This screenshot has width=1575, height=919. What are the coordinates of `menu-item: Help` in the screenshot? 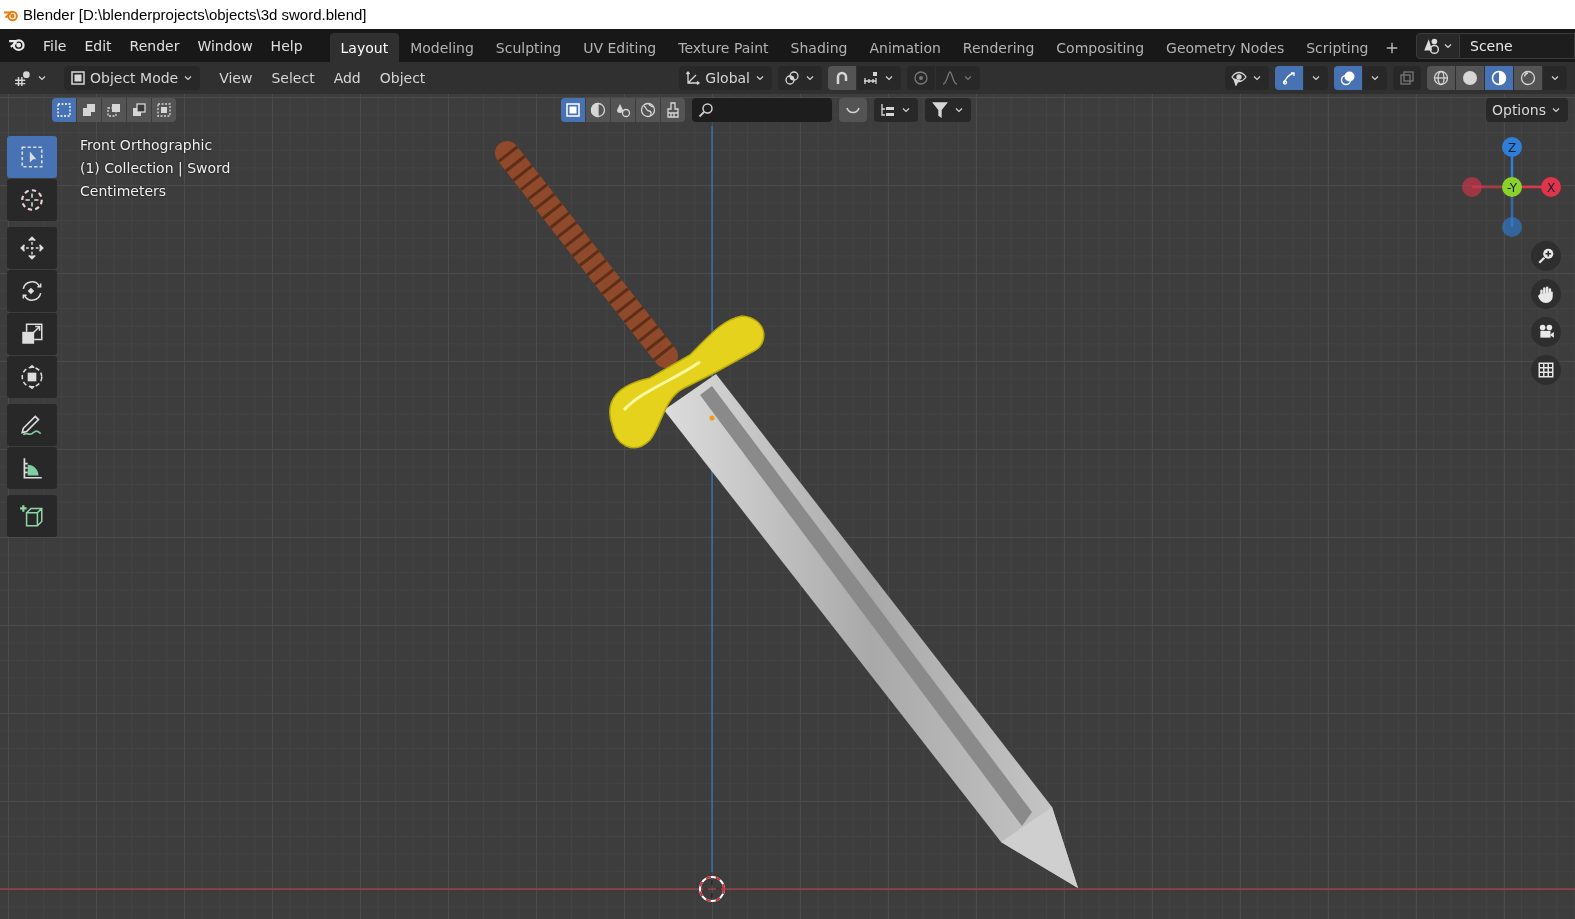 It's located at (286, 45).